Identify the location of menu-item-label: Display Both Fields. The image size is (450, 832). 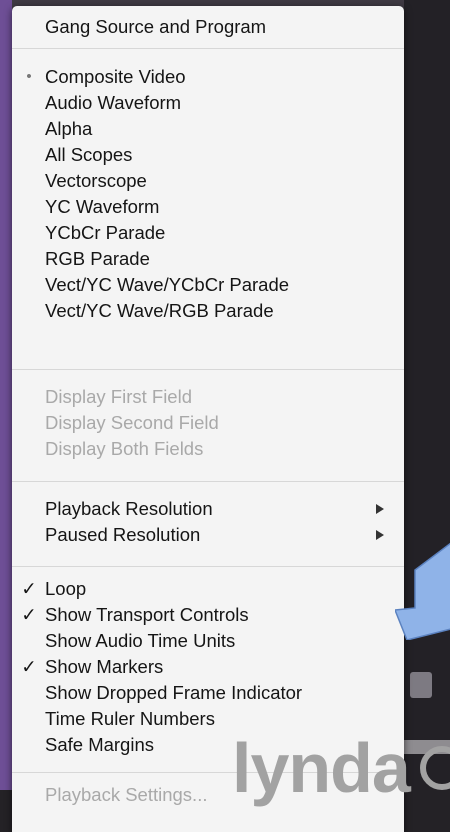
(124, 448).